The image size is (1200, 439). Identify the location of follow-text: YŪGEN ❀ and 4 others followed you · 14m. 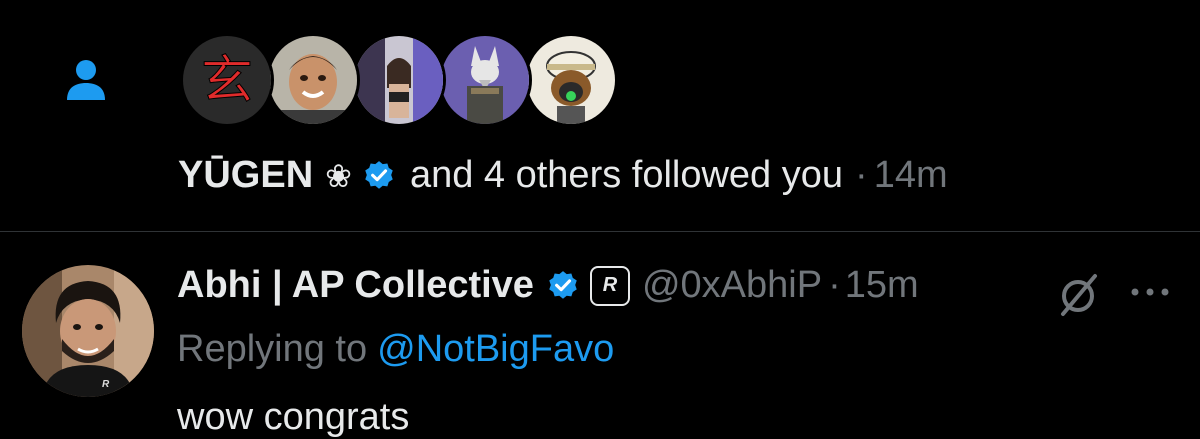
(563, 175).